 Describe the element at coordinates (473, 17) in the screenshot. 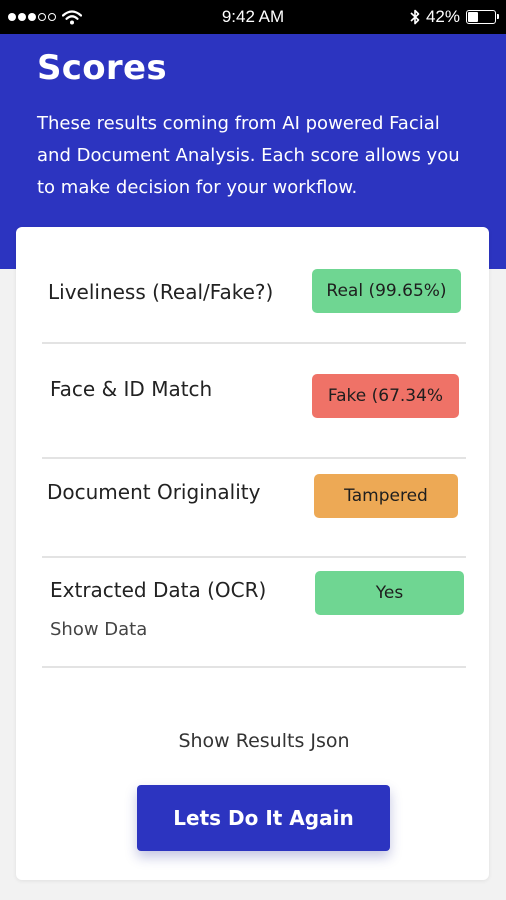

I see `battery-fill` at that location.